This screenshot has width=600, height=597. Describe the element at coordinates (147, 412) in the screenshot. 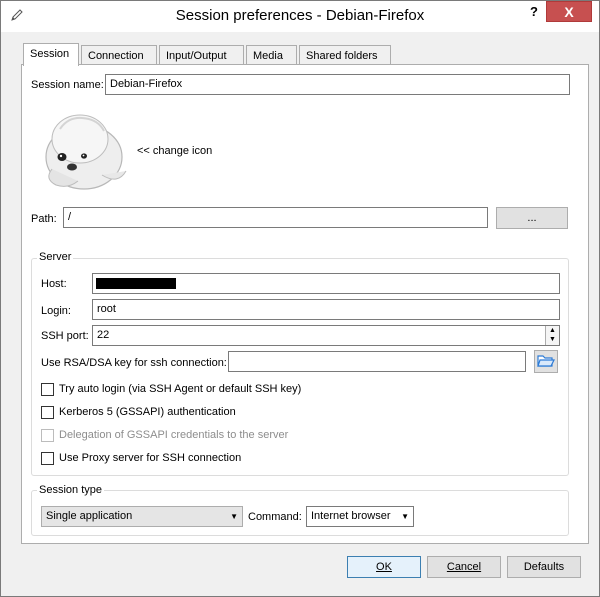

I see `kerberos-label: Kerberos 5 (GSSAPI) authentication` at that location.